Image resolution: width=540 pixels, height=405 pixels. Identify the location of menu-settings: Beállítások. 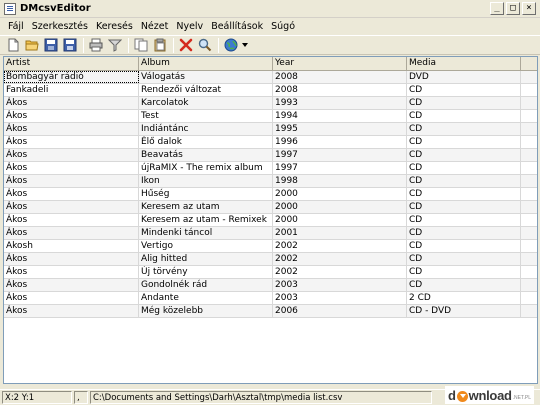
(237, 26).